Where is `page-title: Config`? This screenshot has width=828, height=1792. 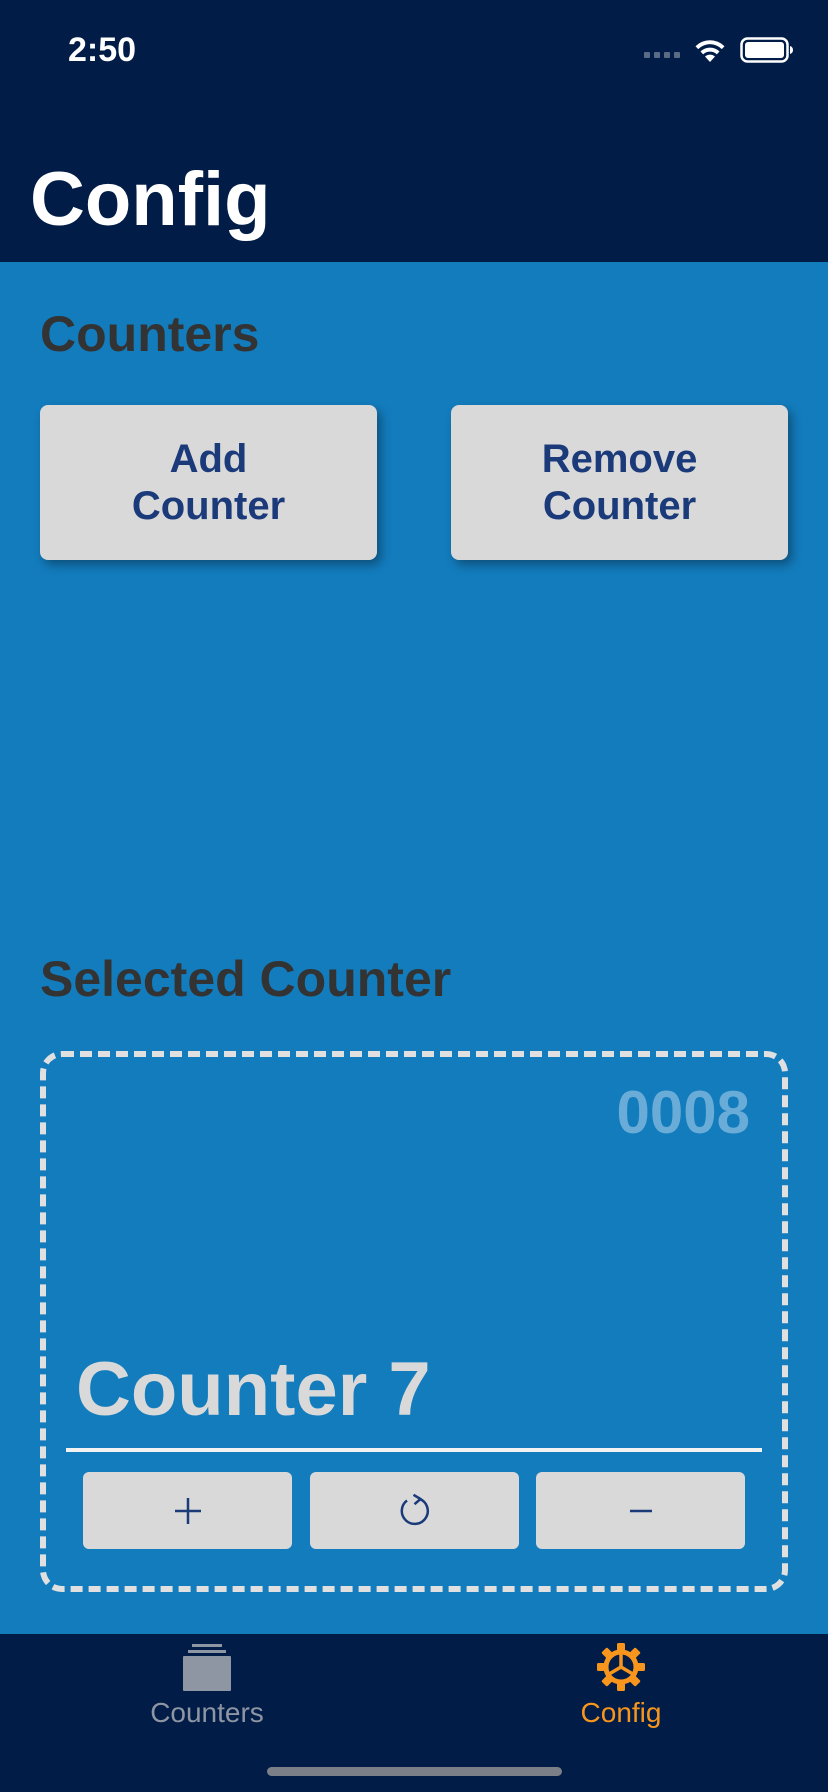 page-title: Config is located at coordinates (150, 199).